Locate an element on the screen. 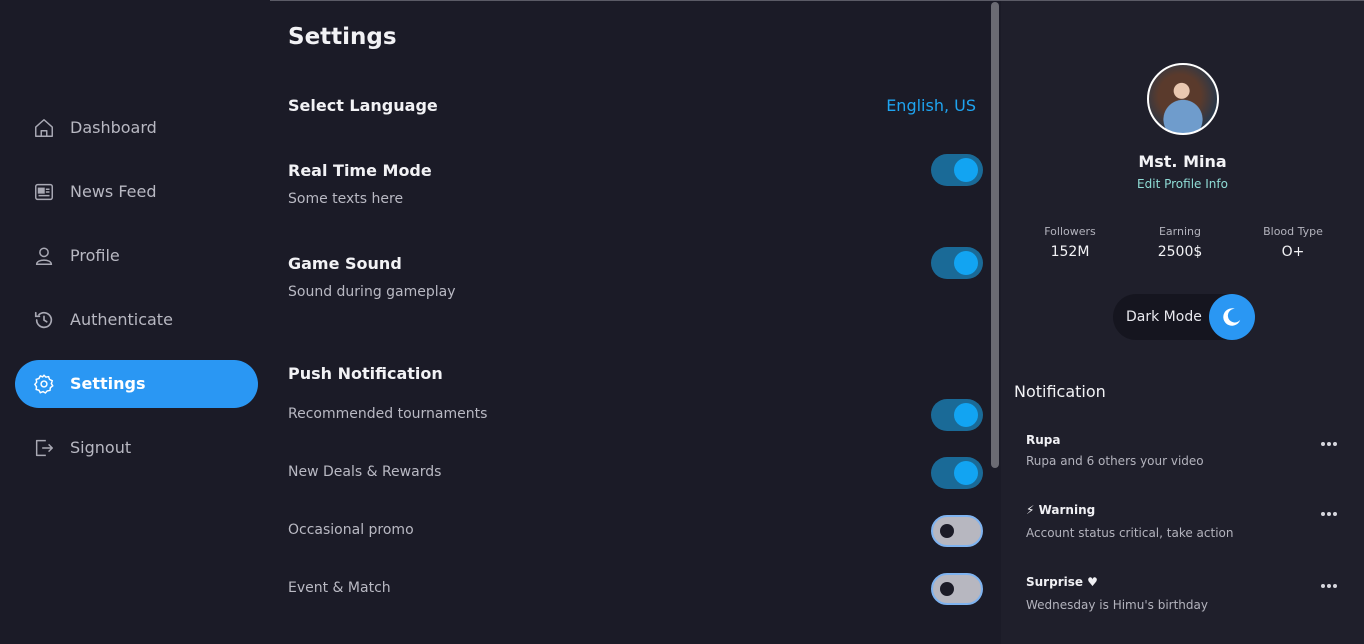 This screenshot has width=1364, height=644. stat-value: 152M is located at coordinates (1070, 252).